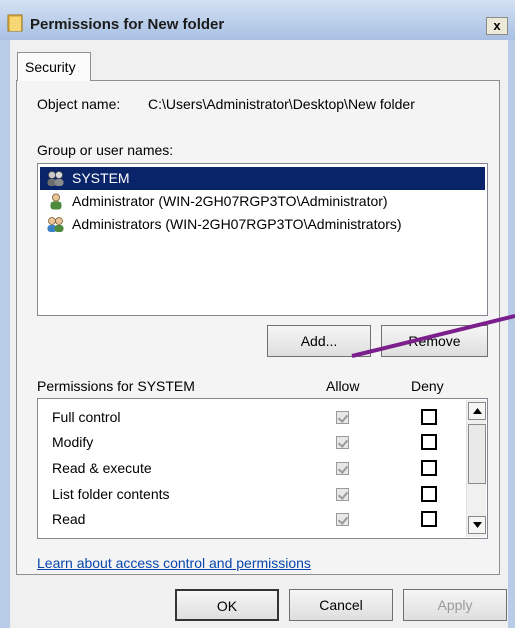  I want to click on user-icon, so click(56, 201).